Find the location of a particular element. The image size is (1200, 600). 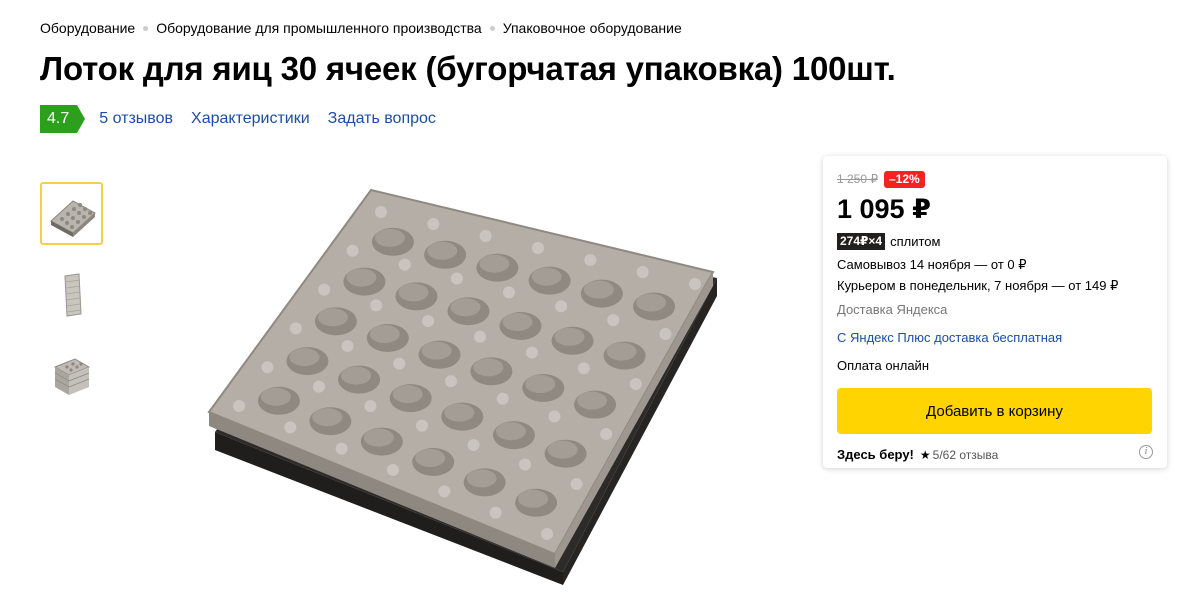

seller-row: Здесь беру! ★ 5 /62 отзыва i is located at coordinates (995, 453).